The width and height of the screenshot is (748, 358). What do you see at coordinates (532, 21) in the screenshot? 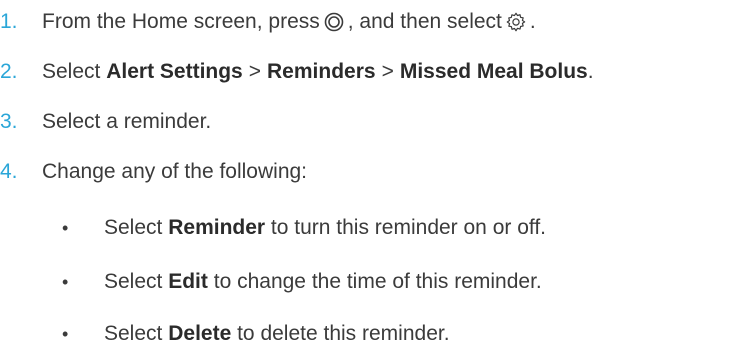
I see `step-1-text-c: .` at bounding box center [532, 21].